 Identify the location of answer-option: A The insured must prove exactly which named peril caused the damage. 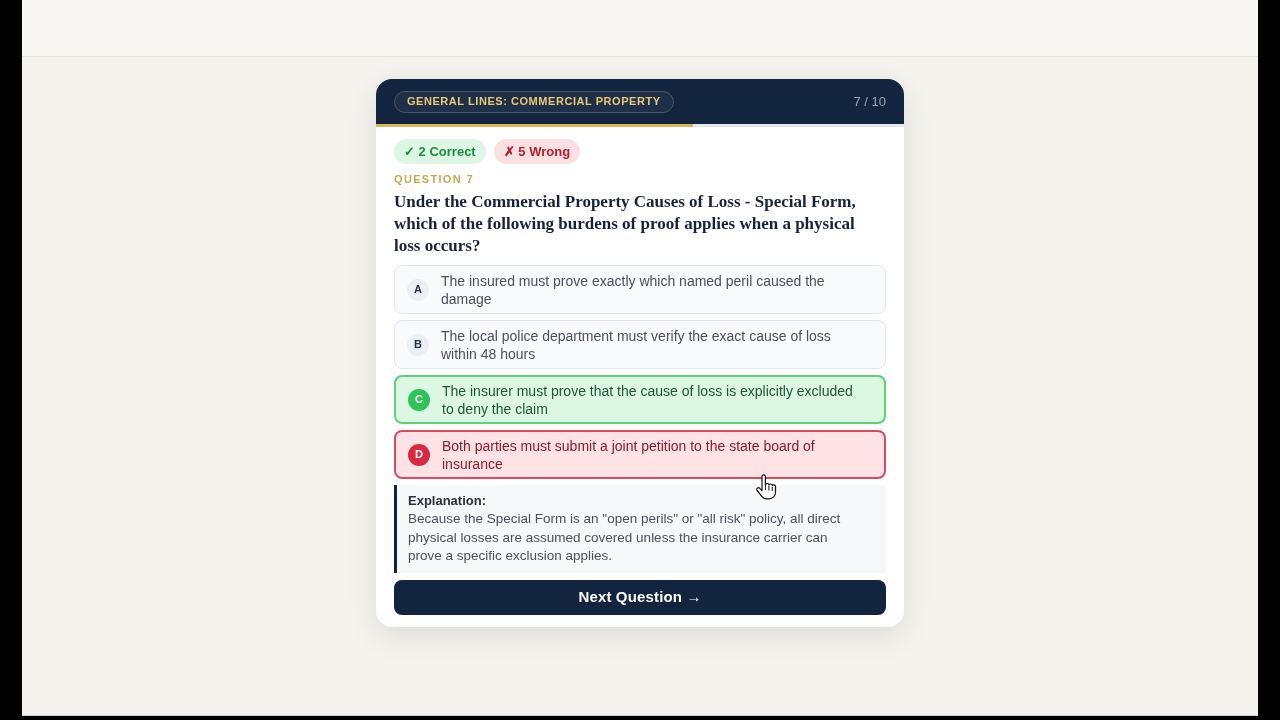
(640, 289).